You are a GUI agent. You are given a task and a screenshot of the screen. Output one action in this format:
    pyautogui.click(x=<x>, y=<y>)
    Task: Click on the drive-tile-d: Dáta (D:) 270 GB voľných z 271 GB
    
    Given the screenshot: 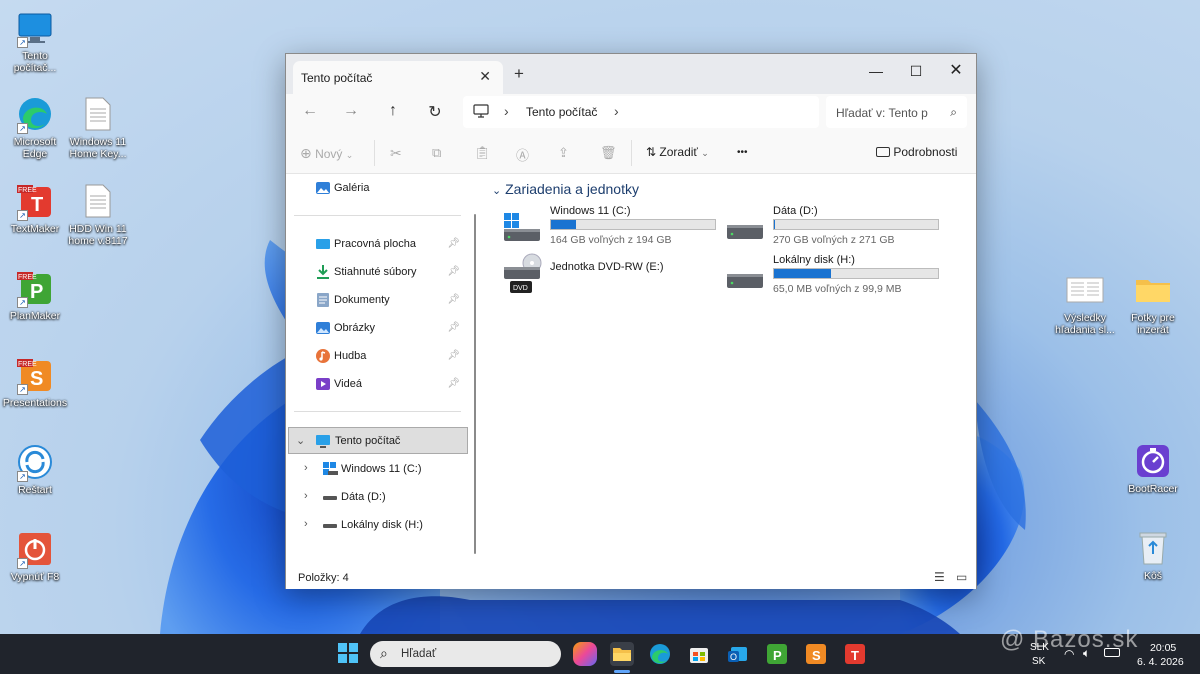 What is the action you would take?
    pyautogui.click(x=835, y=228)
    